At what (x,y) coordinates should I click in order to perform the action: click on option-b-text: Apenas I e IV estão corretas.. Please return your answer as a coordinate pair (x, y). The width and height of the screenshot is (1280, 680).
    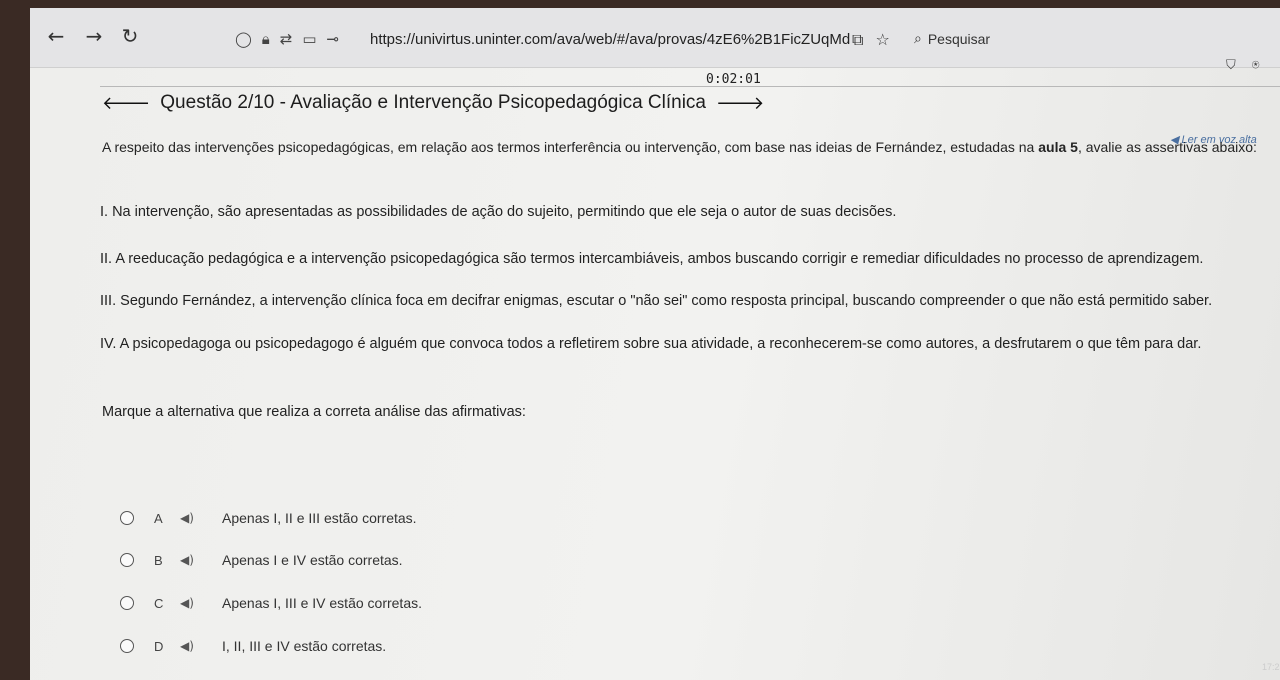
    Looking at the image, I should click on (312, 560).